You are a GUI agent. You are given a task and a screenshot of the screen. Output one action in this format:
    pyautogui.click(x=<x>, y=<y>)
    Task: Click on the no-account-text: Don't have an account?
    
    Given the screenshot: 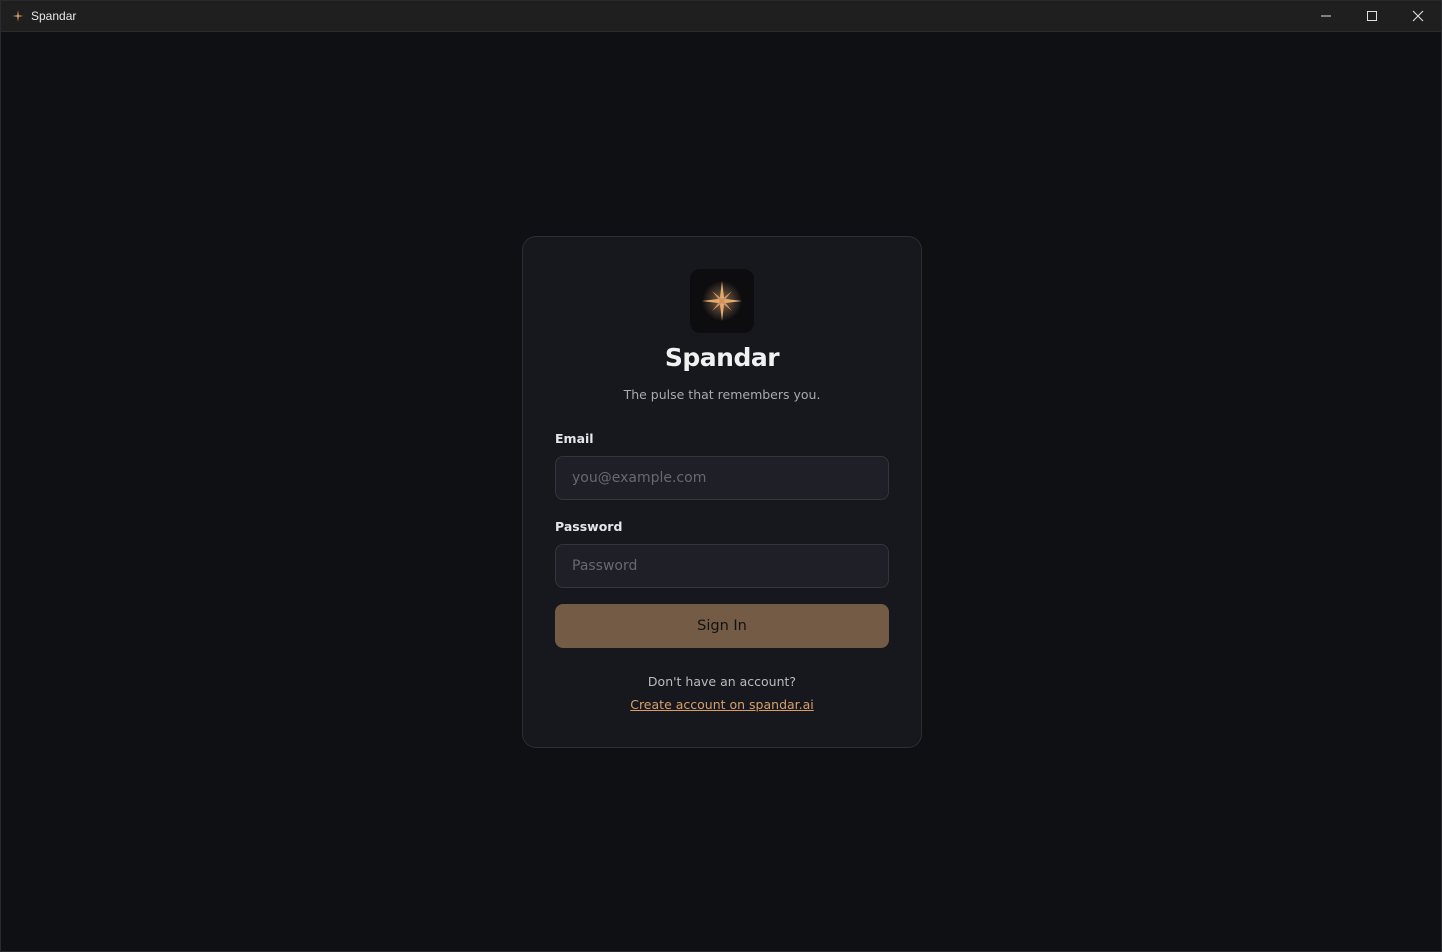 What is the action you would take?
    pyautogui.click(x=722, y=681)
    